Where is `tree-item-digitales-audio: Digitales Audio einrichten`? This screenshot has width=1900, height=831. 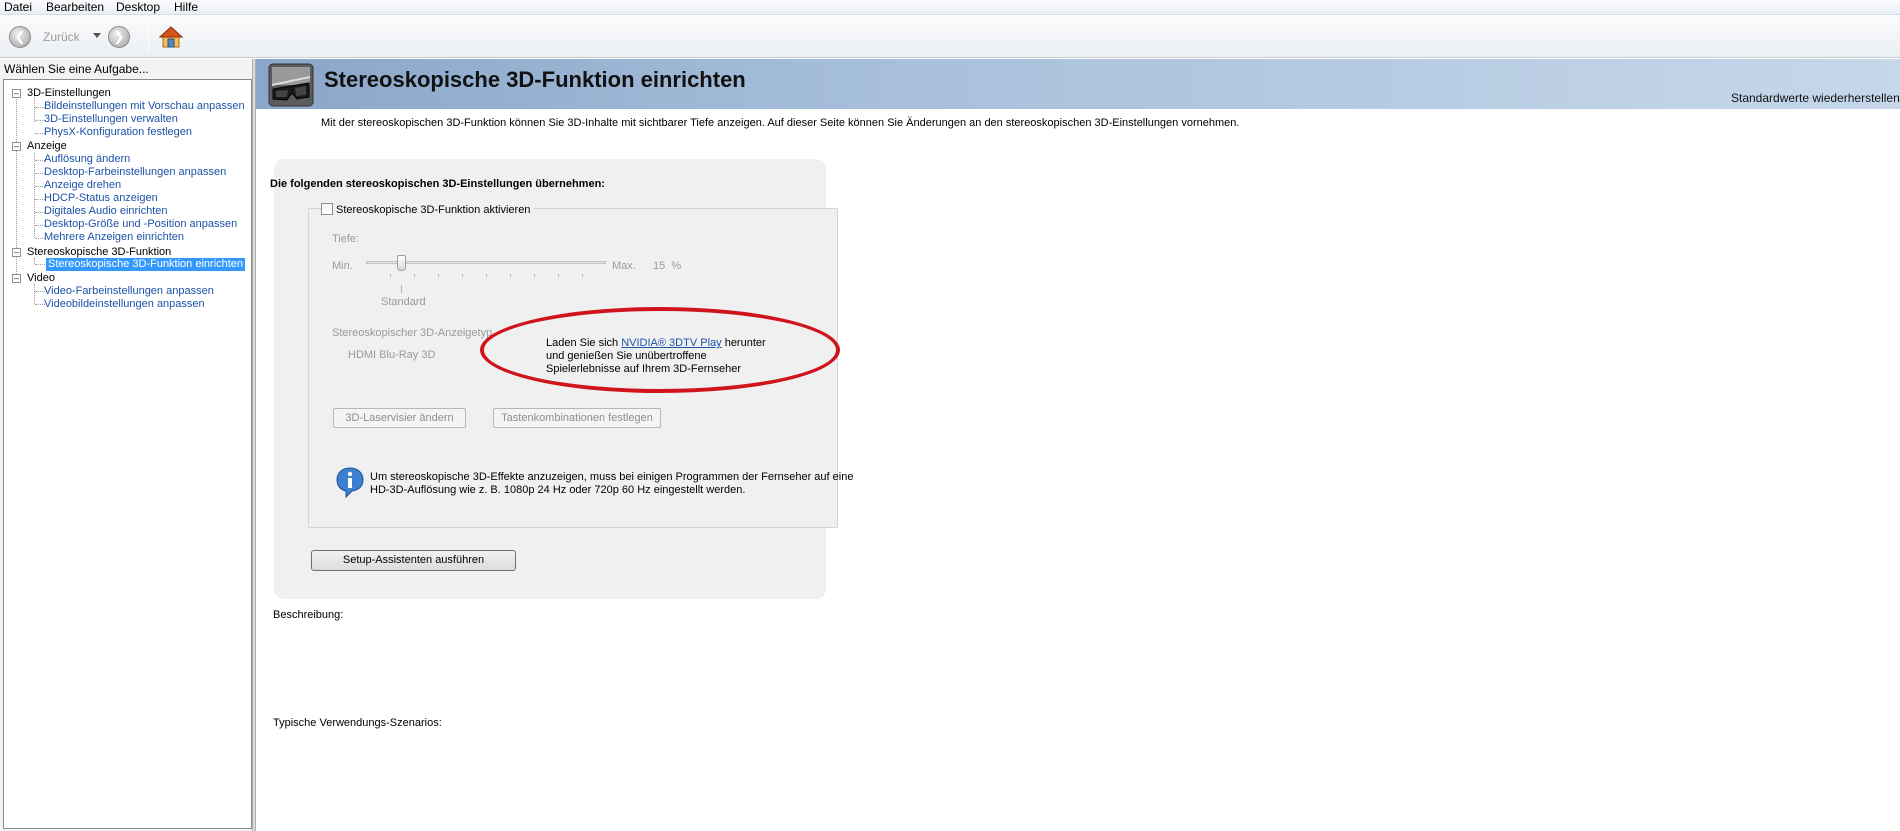 tree-item-digitales-audio: Digitales Audio einrichten is located at coordinates (106, 211).